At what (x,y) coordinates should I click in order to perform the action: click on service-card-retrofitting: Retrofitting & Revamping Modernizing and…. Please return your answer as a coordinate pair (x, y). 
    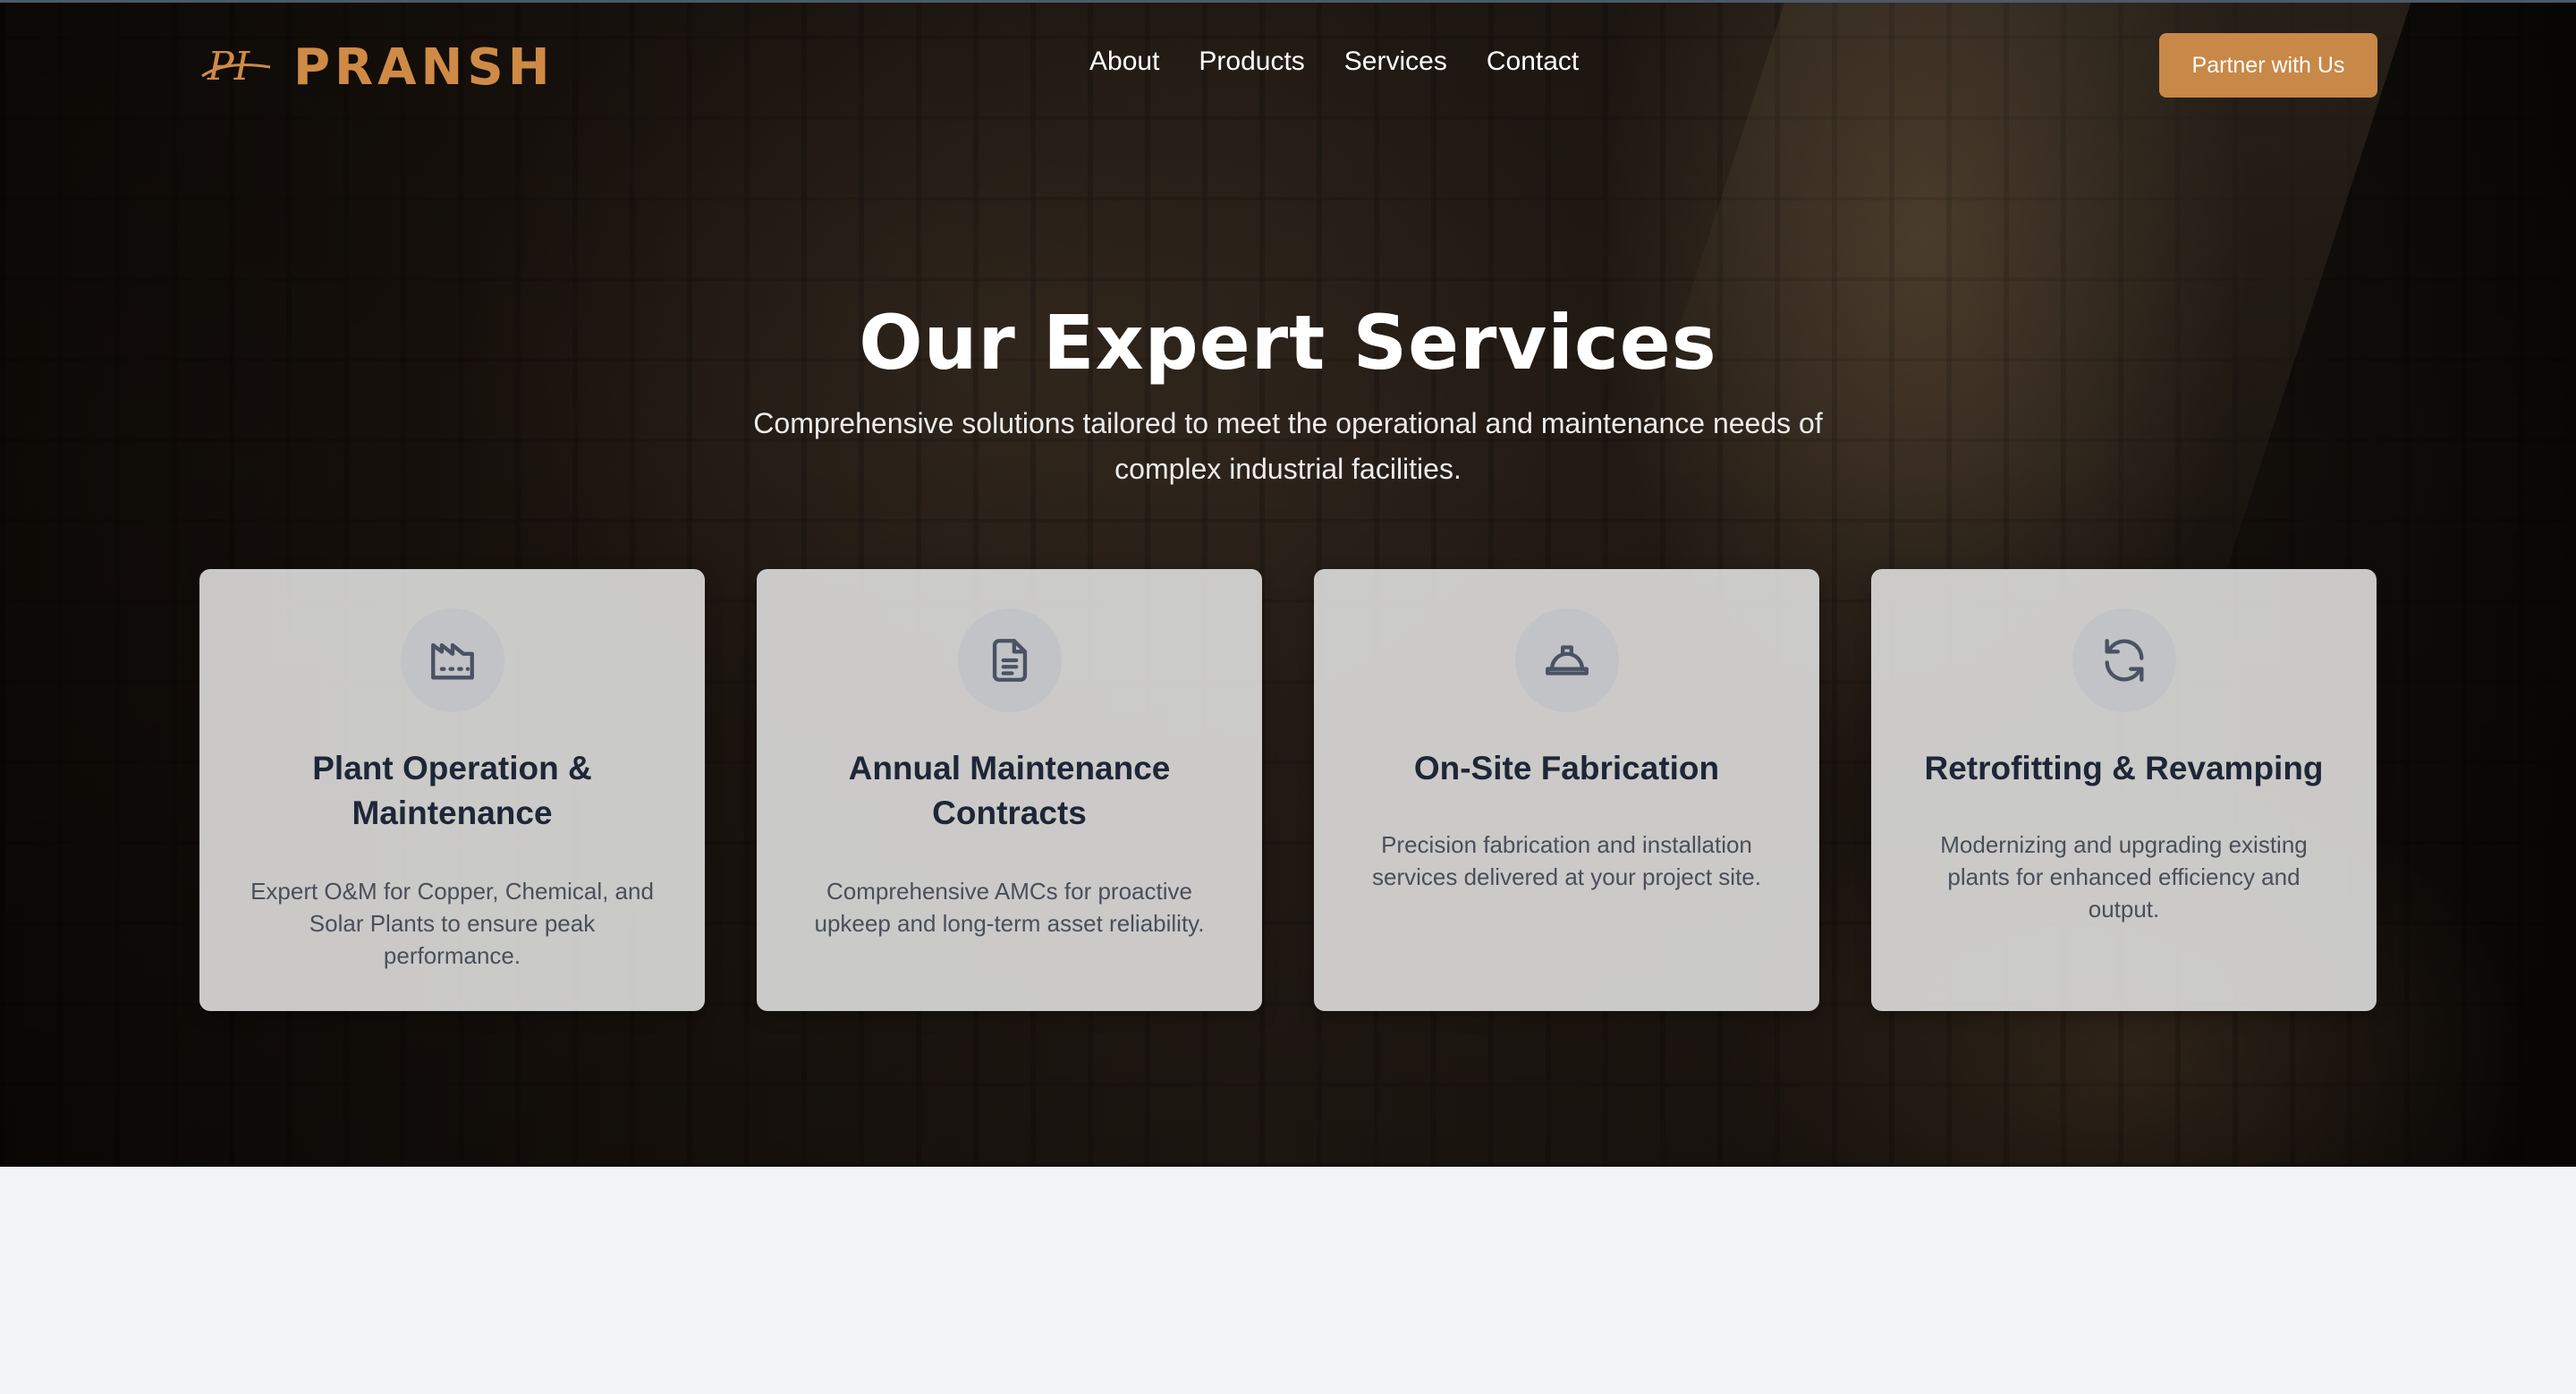
    Looking at the image, I should click on (2124, 790).